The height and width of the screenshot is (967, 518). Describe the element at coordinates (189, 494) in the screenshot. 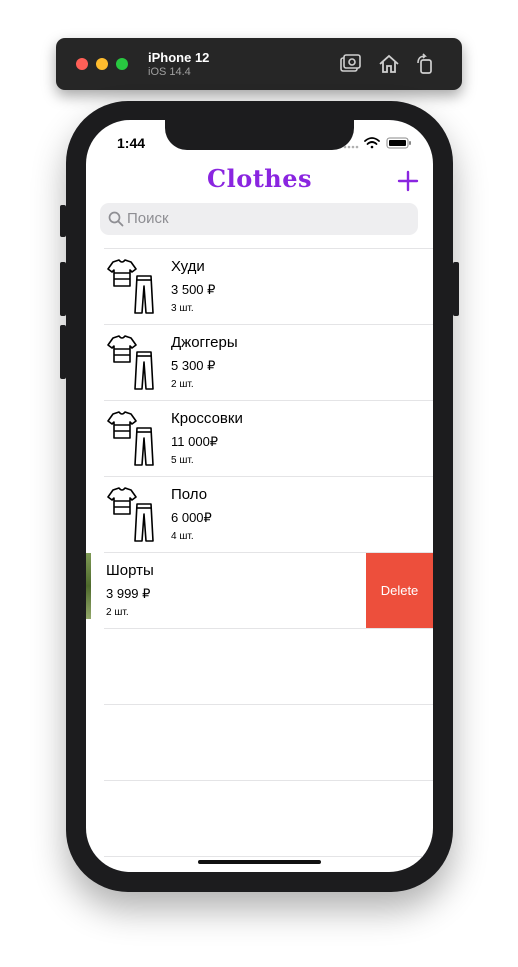

I see `item-name: Поло` at that location.